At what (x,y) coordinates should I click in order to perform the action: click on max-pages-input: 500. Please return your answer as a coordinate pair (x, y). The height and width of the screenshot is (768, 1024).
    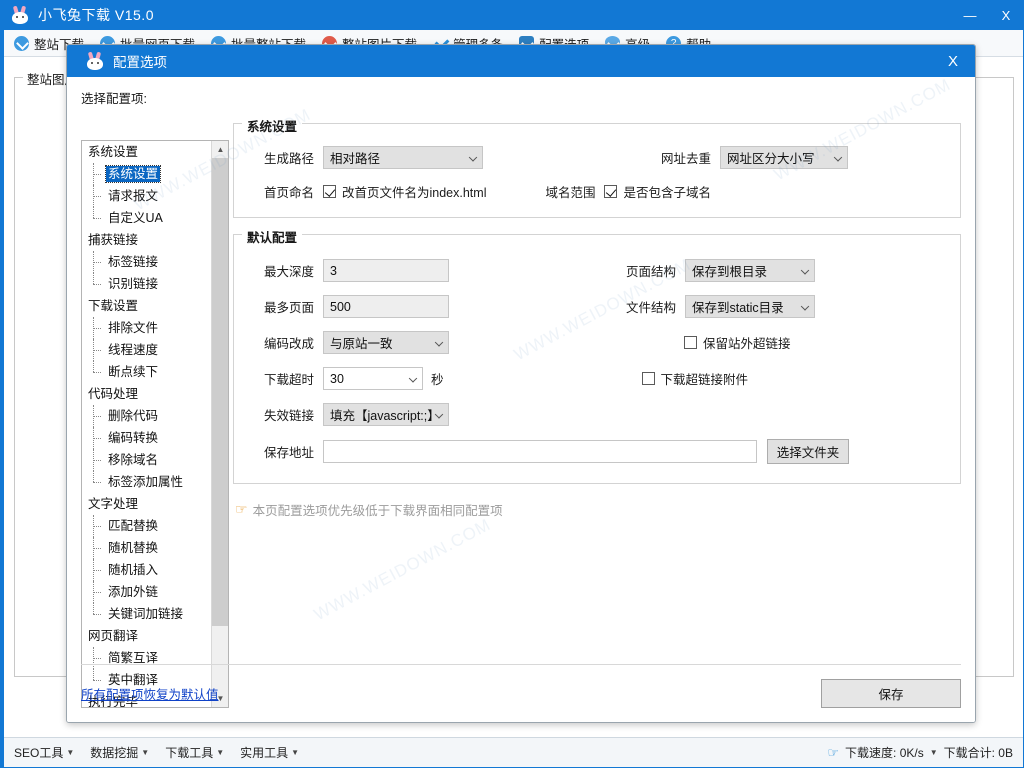
    Looking at the image, I should click on (386, 306).